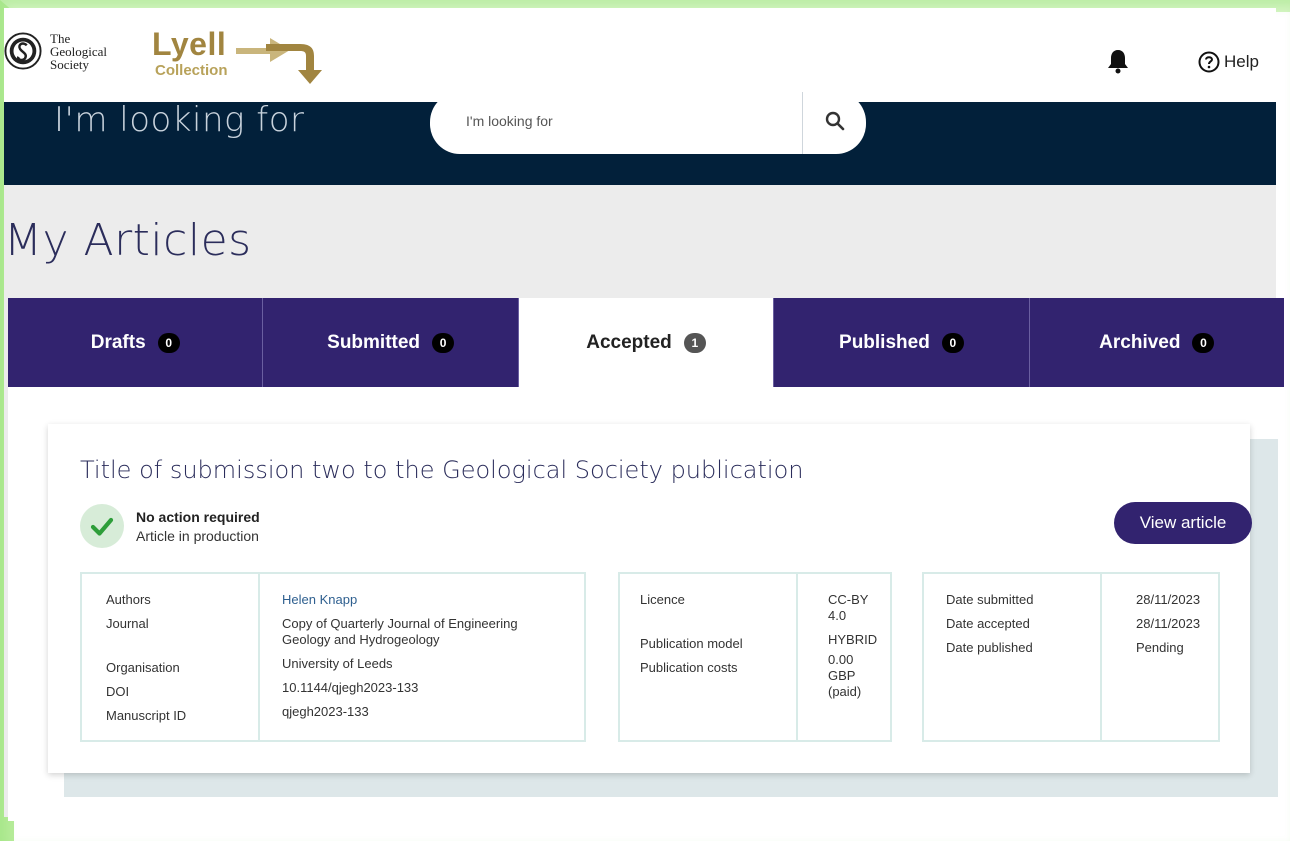 This screenshot has height=841, width=1290. I want to click on date-published-value: Pending, so click(1160, 647).